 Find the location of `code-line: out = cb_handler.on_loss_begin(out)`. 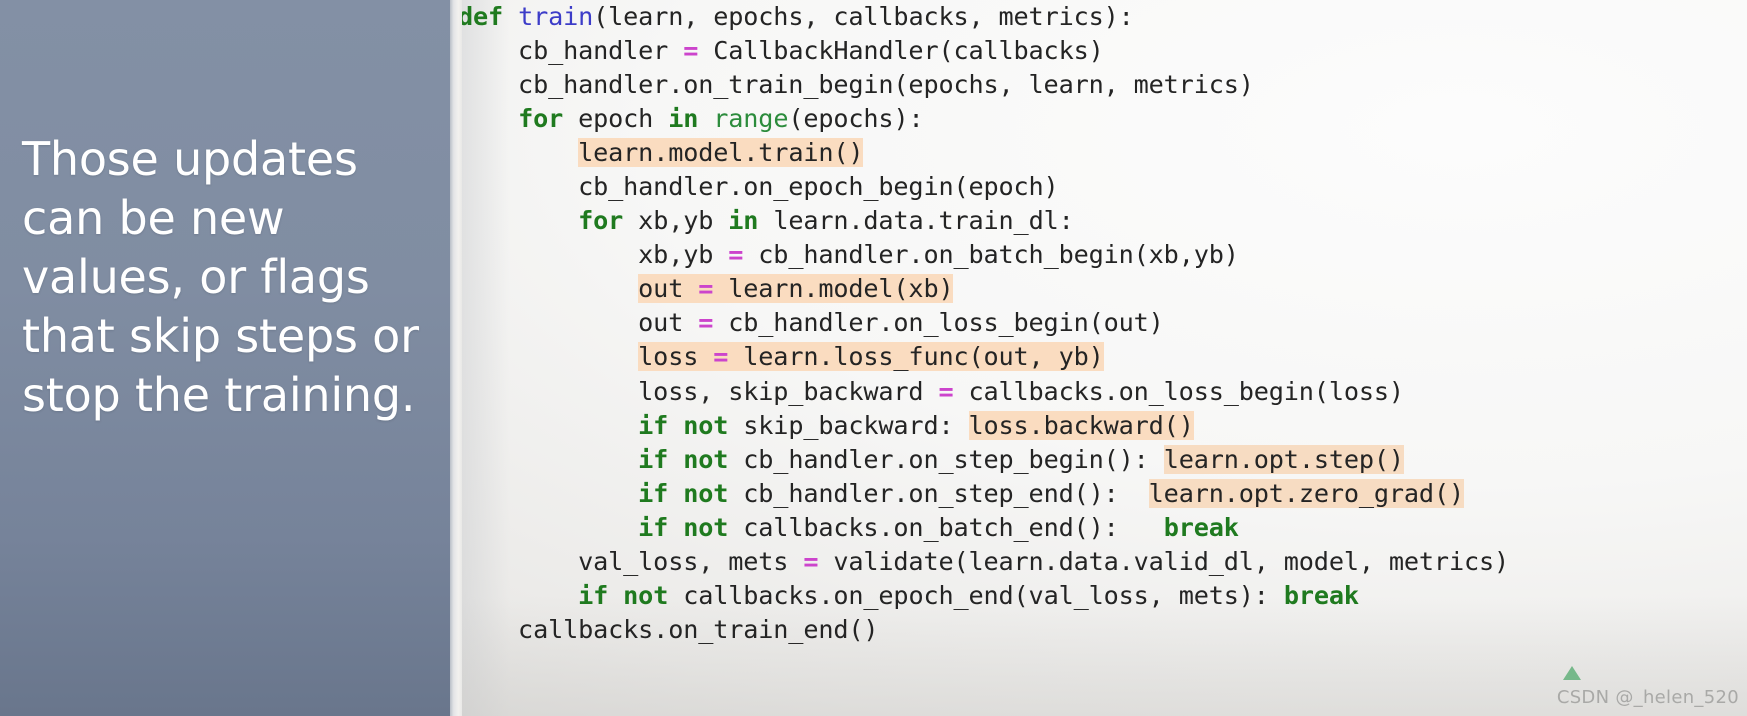

code-line: out = cb_handler.on_loss_begin(out) is located at coordinates (811, 323).